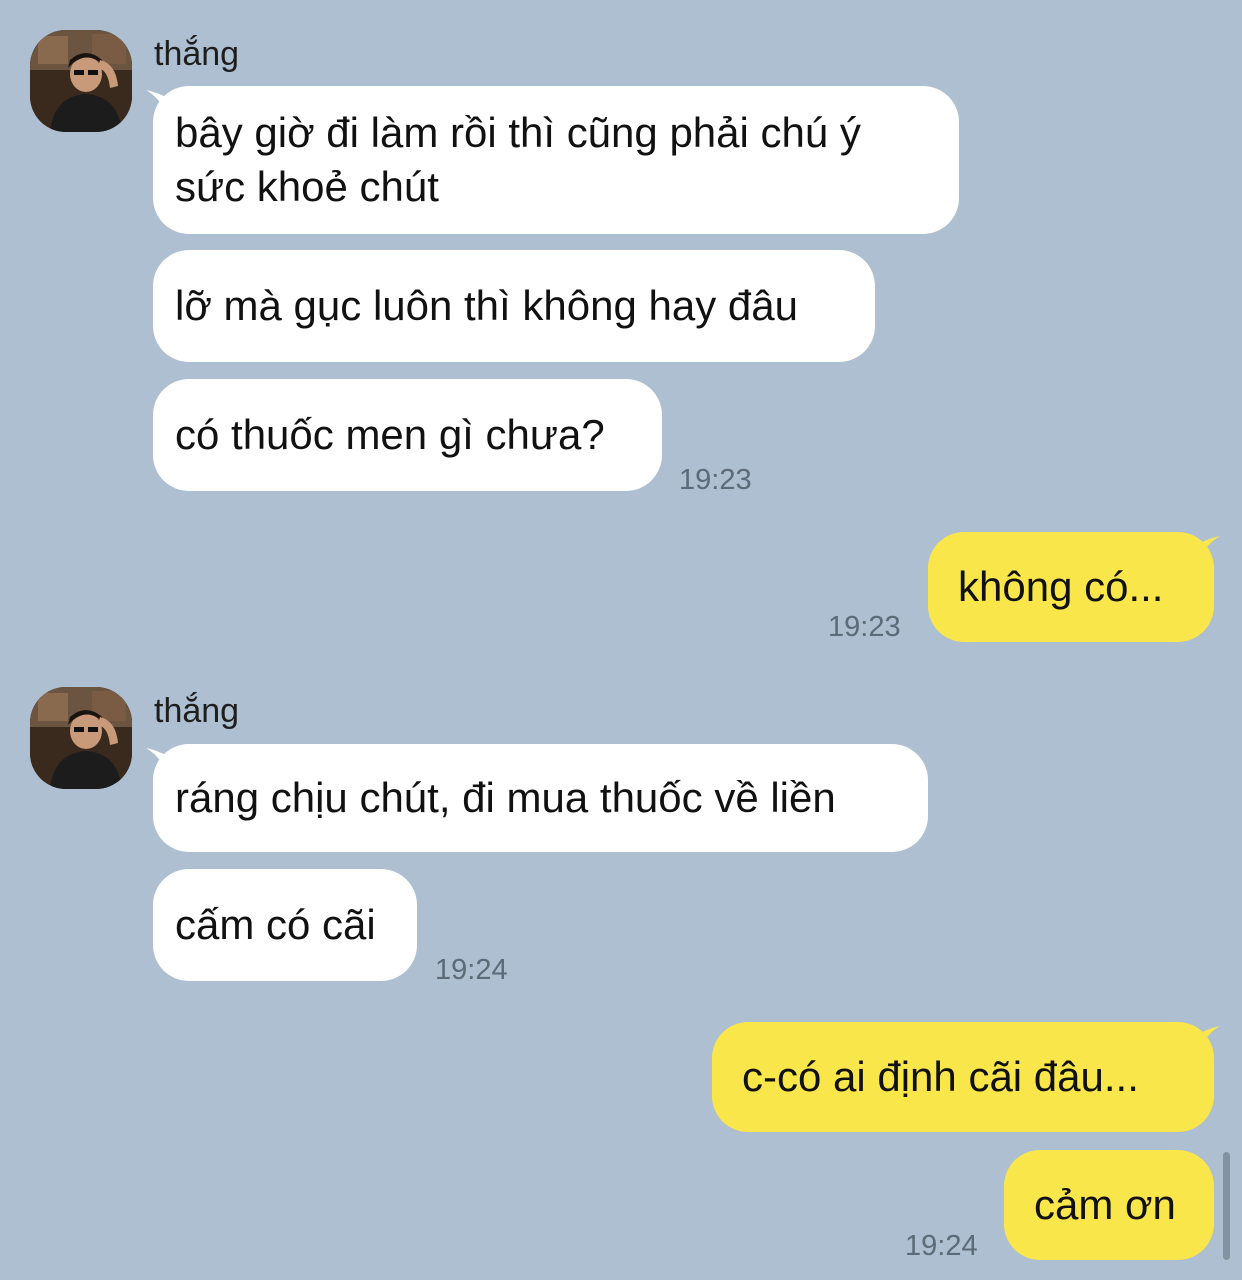 The width and height of the screenshot is (1242, 1280). I want to click on message-bubble: cấm có cãi, so click(285, 925).